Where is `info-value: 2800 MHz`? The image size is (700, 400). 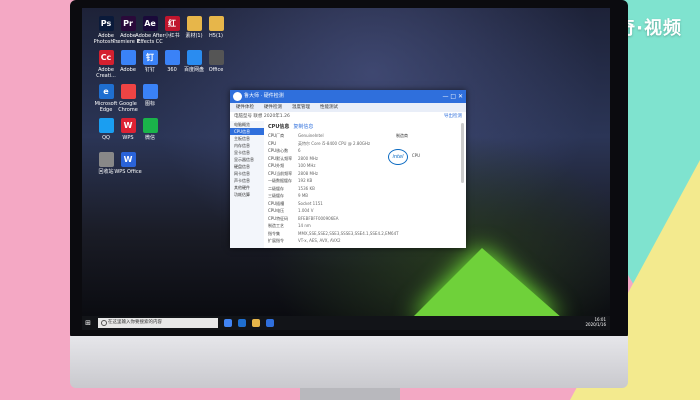
info-value: 2800 MHz is located at coordinates (308, 158).